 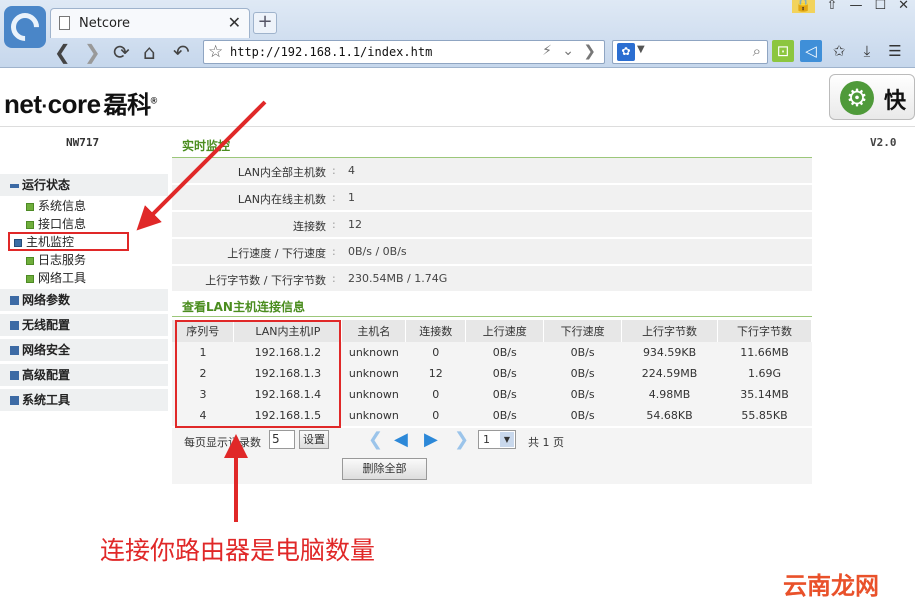 I want to click on sidebar-item-interface-info: 接口信息, so click(x=56, y=224).